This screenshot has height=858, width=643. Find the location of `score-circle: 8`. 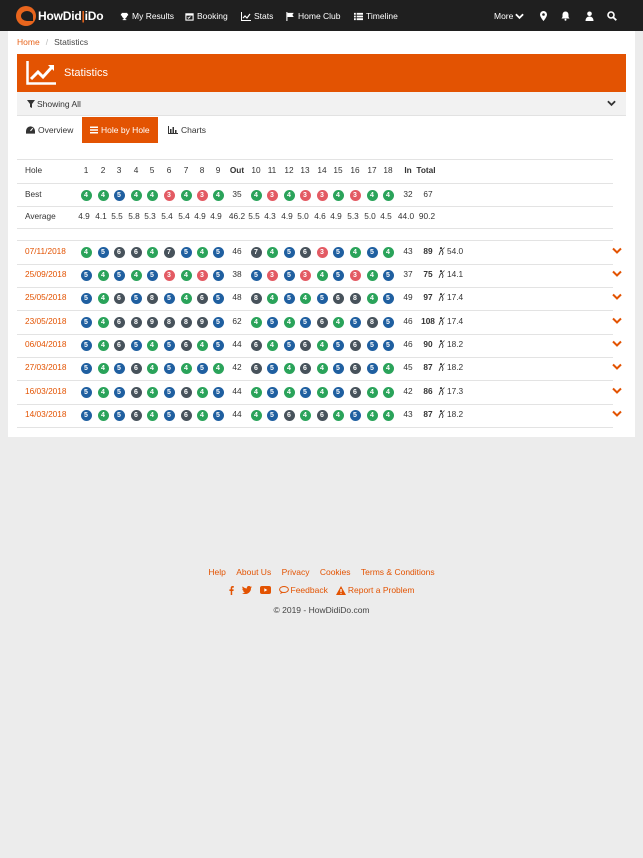

score-circle: 8 is located at coordinates (169, 322).